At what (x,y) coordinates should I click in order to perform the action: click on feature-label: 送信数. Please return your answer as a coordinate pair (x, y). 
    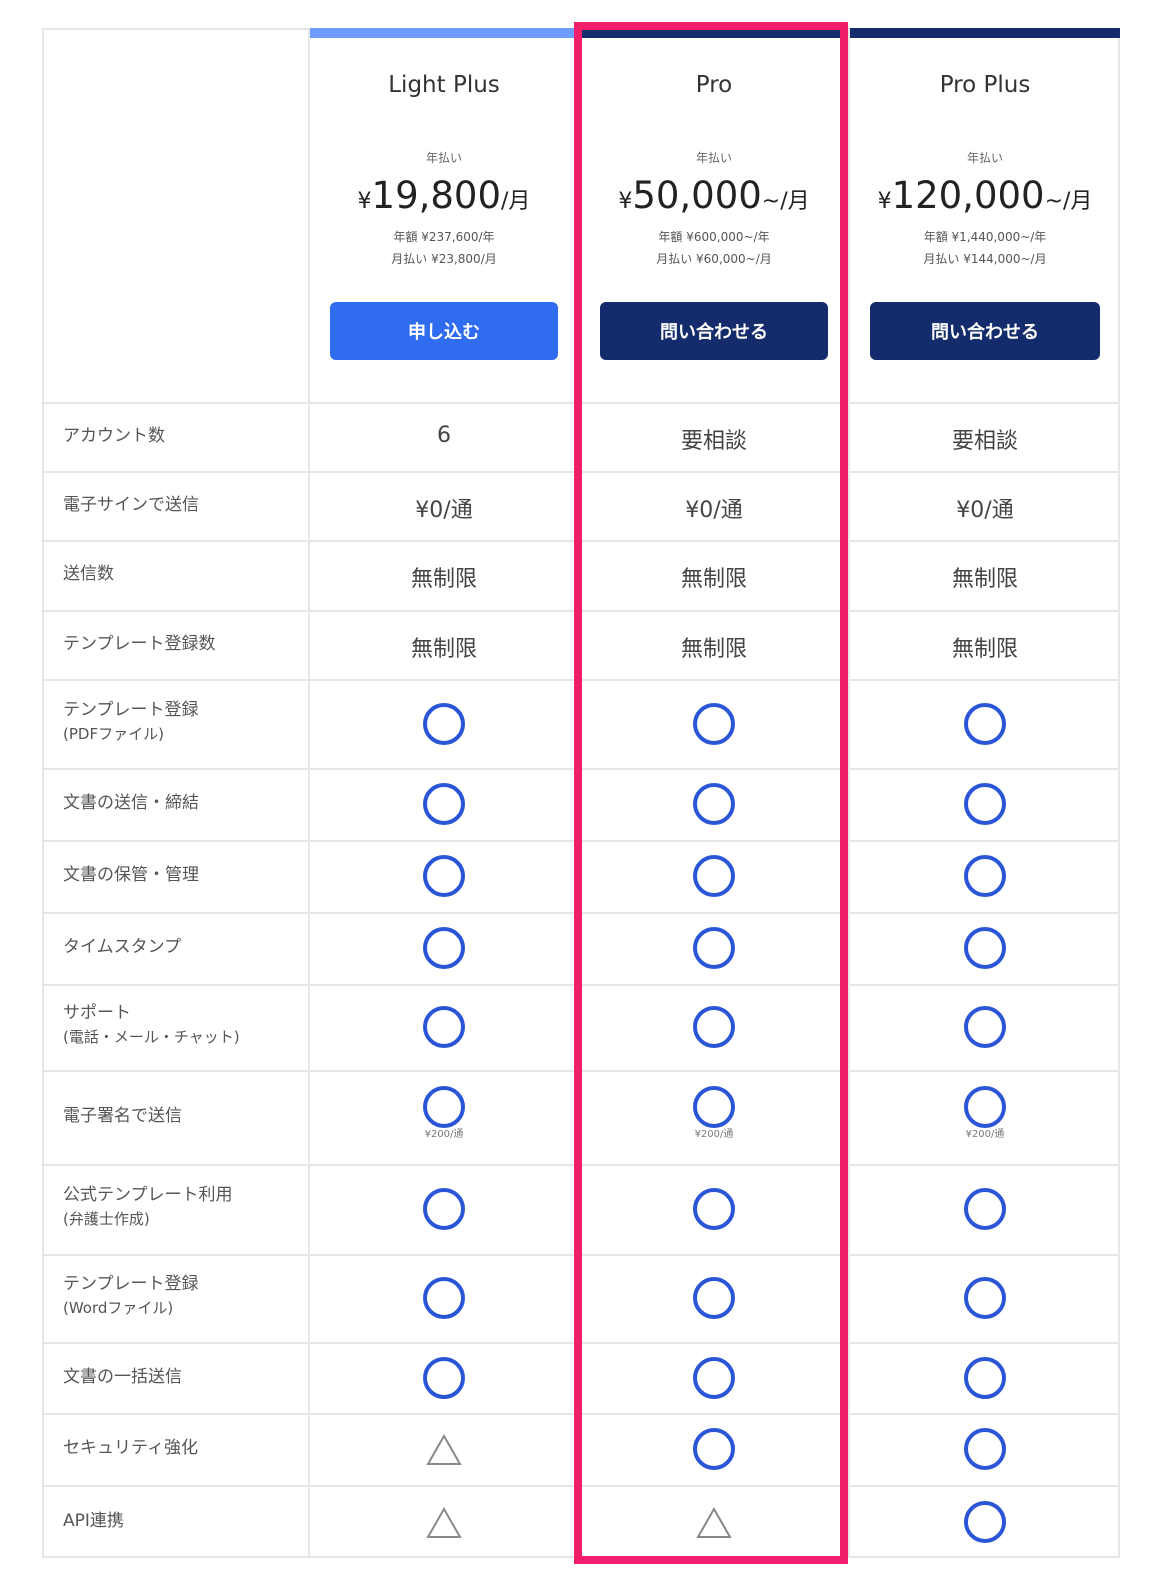
    Looking at the image, I should click on (88, 574).